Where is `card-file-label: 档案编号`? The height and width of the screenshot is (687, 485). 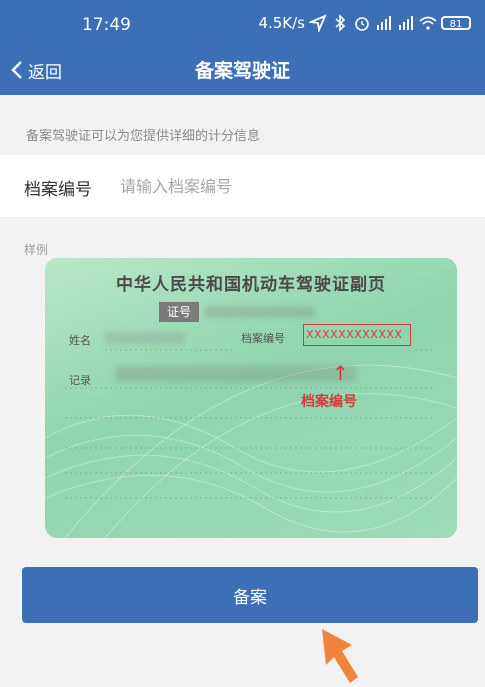 card-file-label: 档案编号 is located at coordinates (263, 338).